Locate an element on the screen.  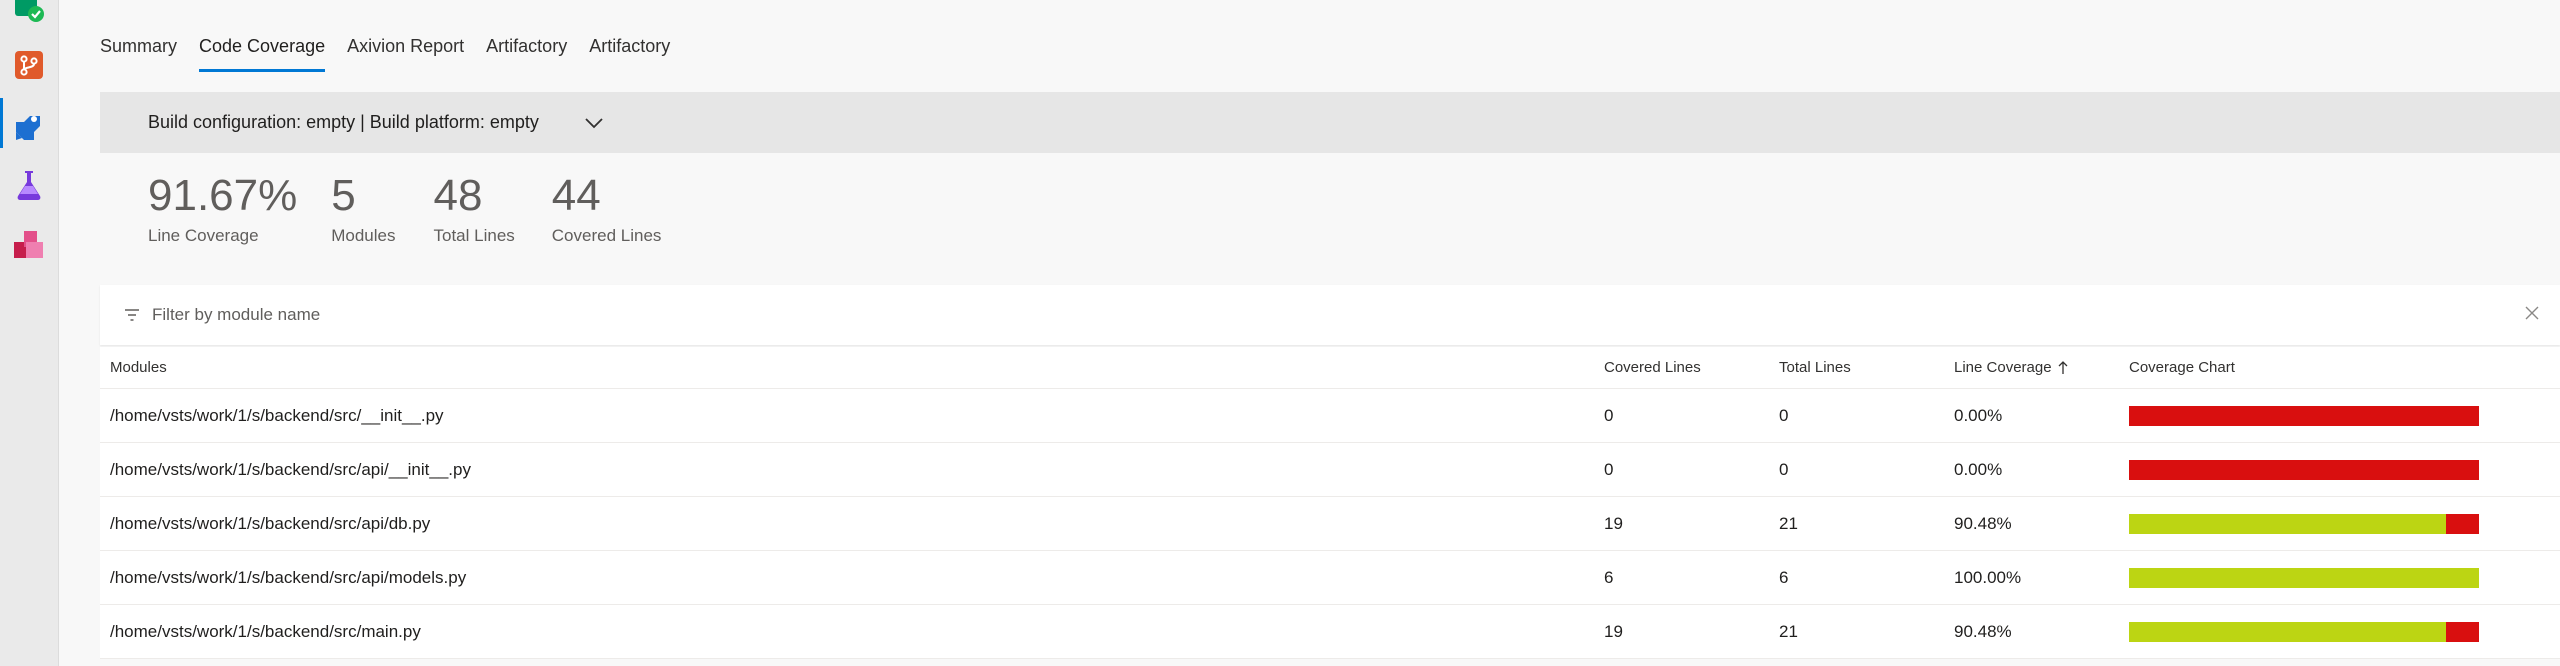
stat-label: Covered Lines is located at coordinates (606, 235).